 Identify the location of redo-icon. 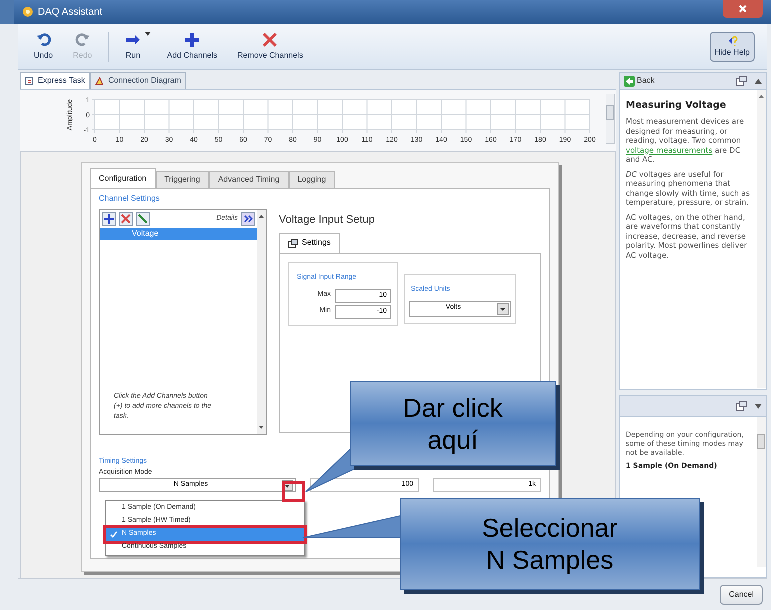
(82, 40).